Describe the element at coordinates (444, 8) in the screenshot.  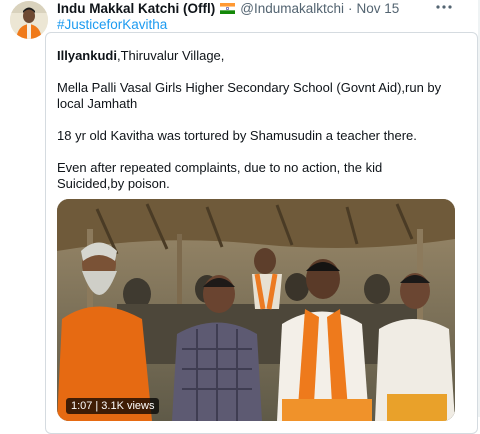
I see `more-options-icon` at that location.